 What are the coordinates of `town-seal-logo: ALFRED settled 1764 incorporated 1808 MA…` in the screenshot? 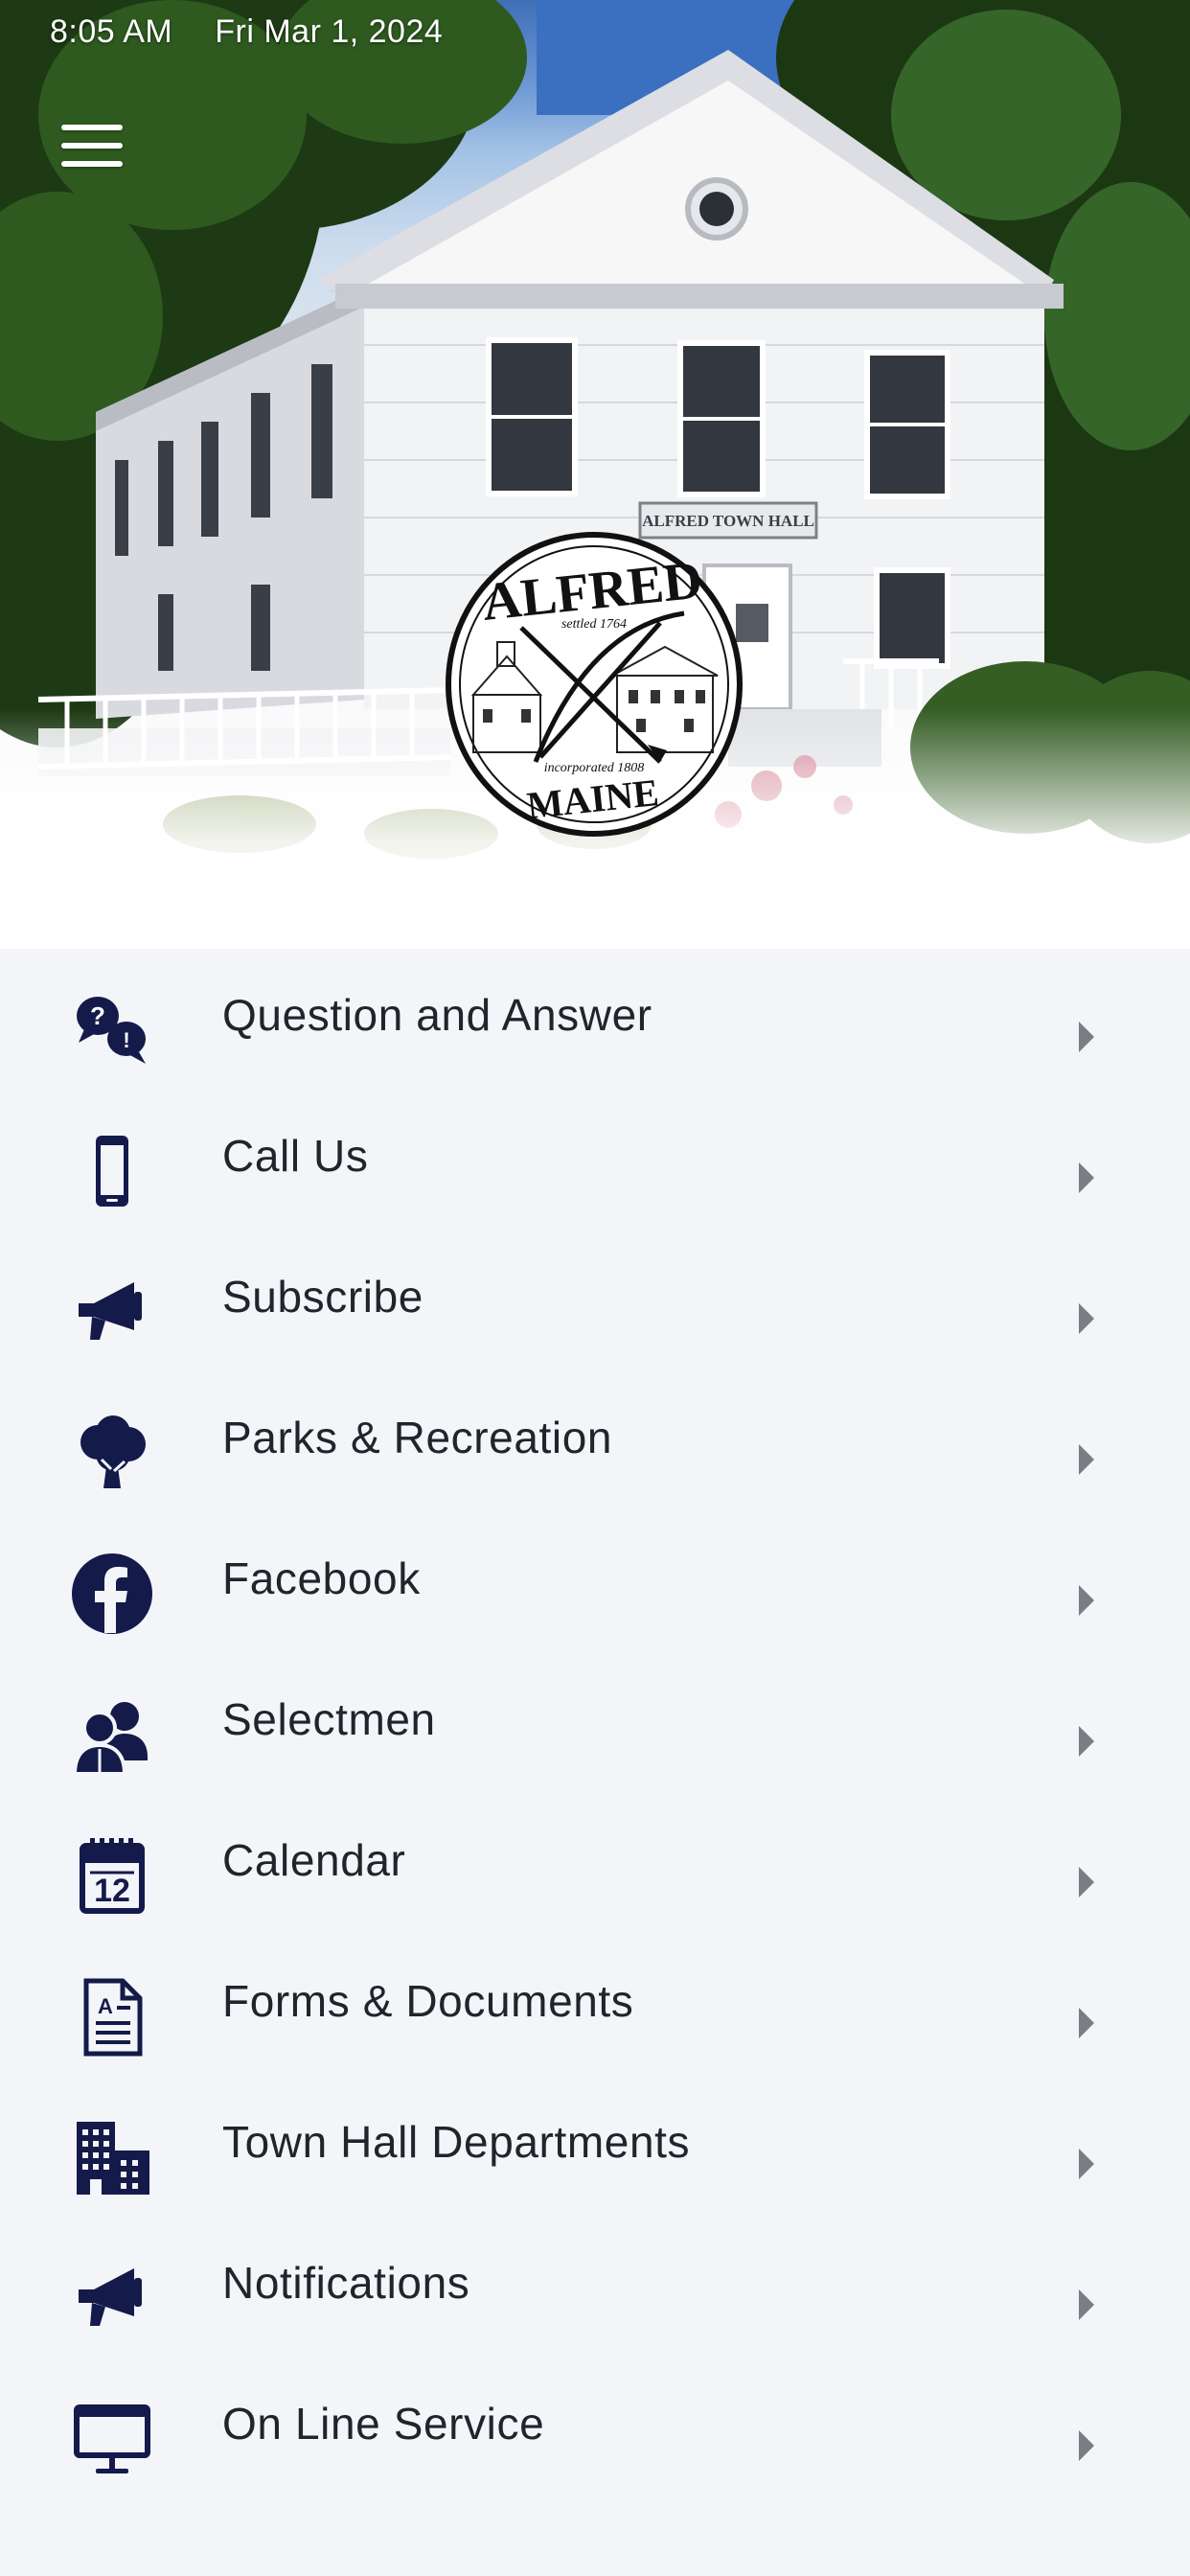 It's located at (594, 684).